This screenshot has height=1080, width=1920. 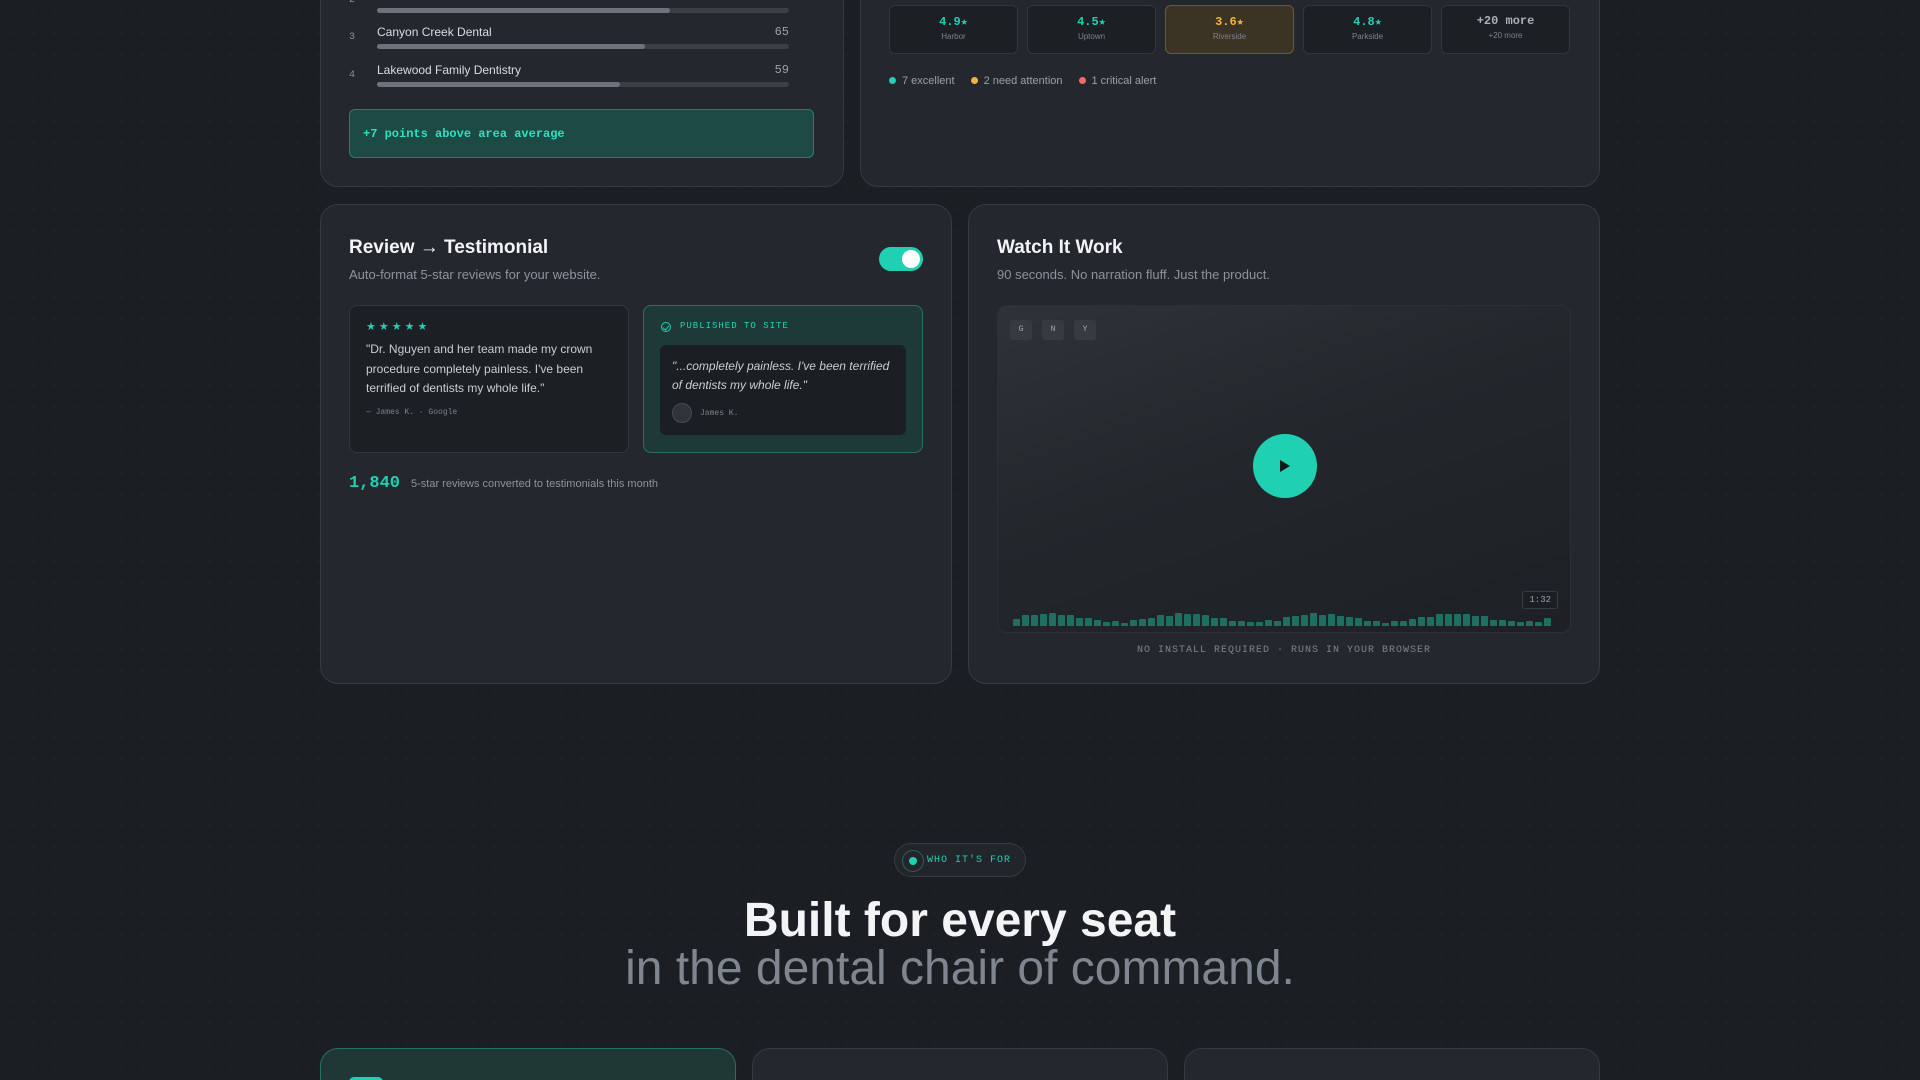 I want to click on location-rating: +20 more, so click(x=1505, y=21).